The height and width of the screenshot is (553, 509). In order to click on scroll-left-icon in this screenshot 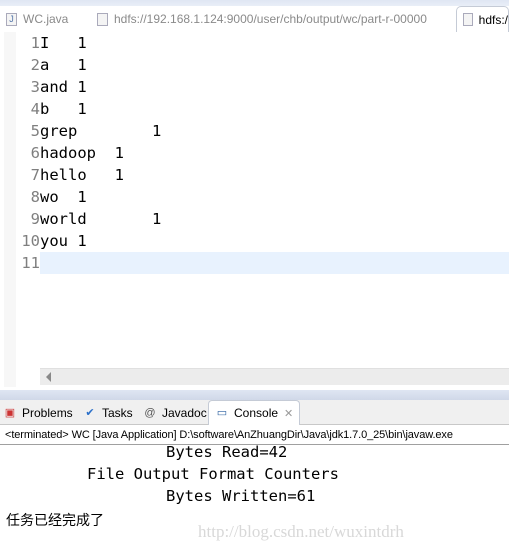, I will do `click(48, 377)`.